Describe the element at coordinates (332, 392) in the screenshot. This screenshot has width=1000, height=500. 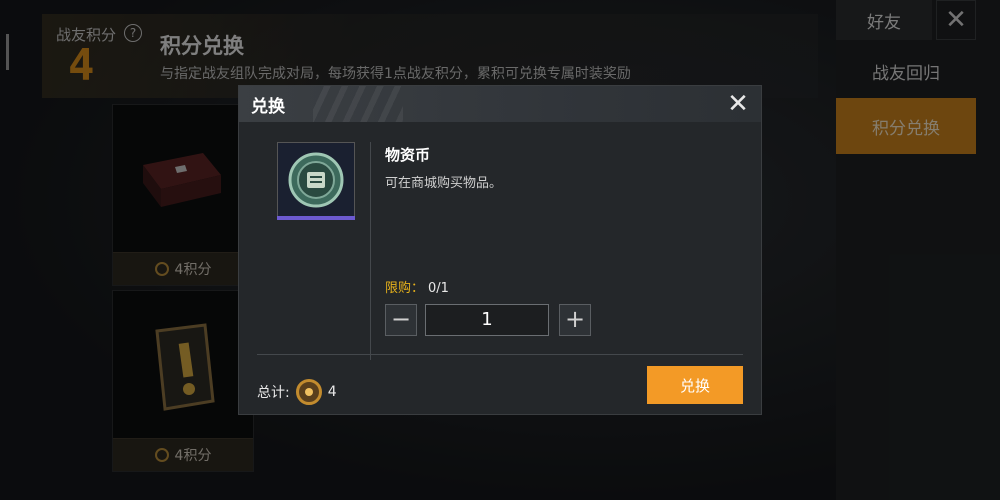
I see `total-value: 4` at that location.